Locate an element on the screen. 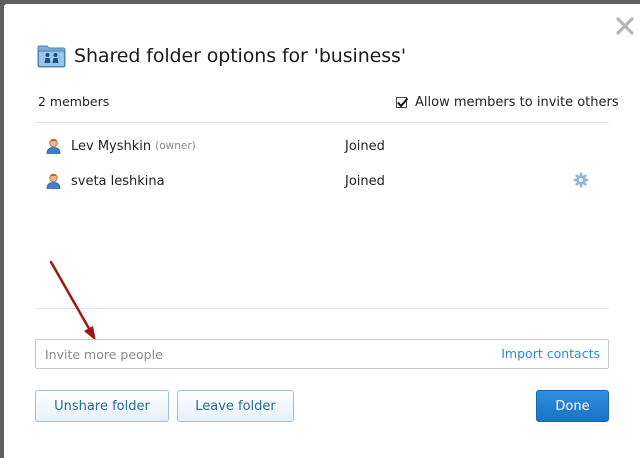 The height and width of the screenshot is (458, 640). member-role: (owner) is located at coordinates (175, 146).